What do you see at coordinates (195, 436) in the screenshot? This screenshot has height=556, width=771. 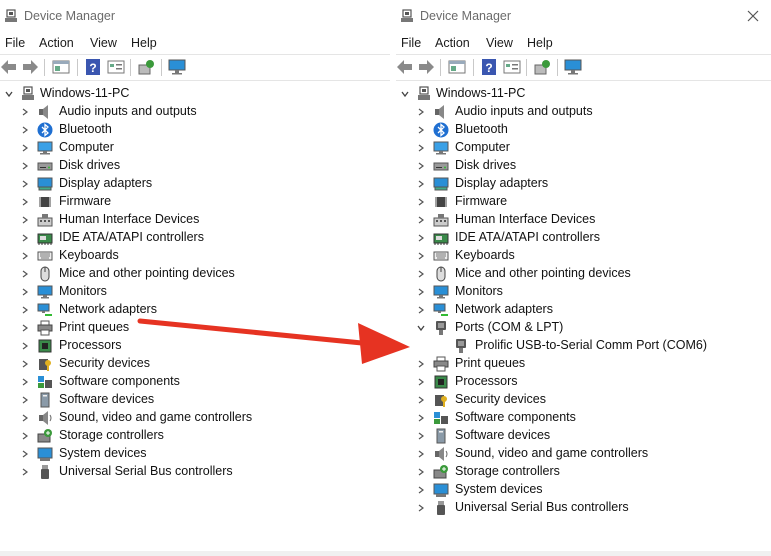 I see `tree-item-storage-controllers: Storage controllers` at bounding box center [195, 436].